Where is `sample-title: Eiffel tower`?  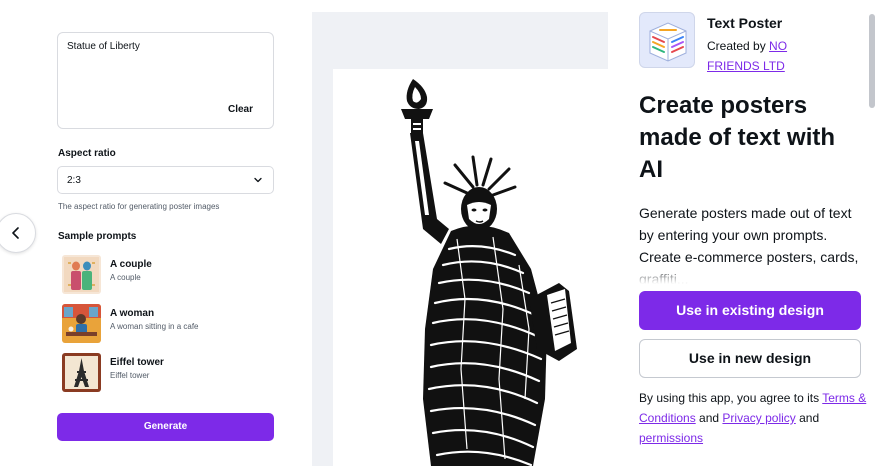 sample-title: Eiffel tower is located at coordinates (137, 362).